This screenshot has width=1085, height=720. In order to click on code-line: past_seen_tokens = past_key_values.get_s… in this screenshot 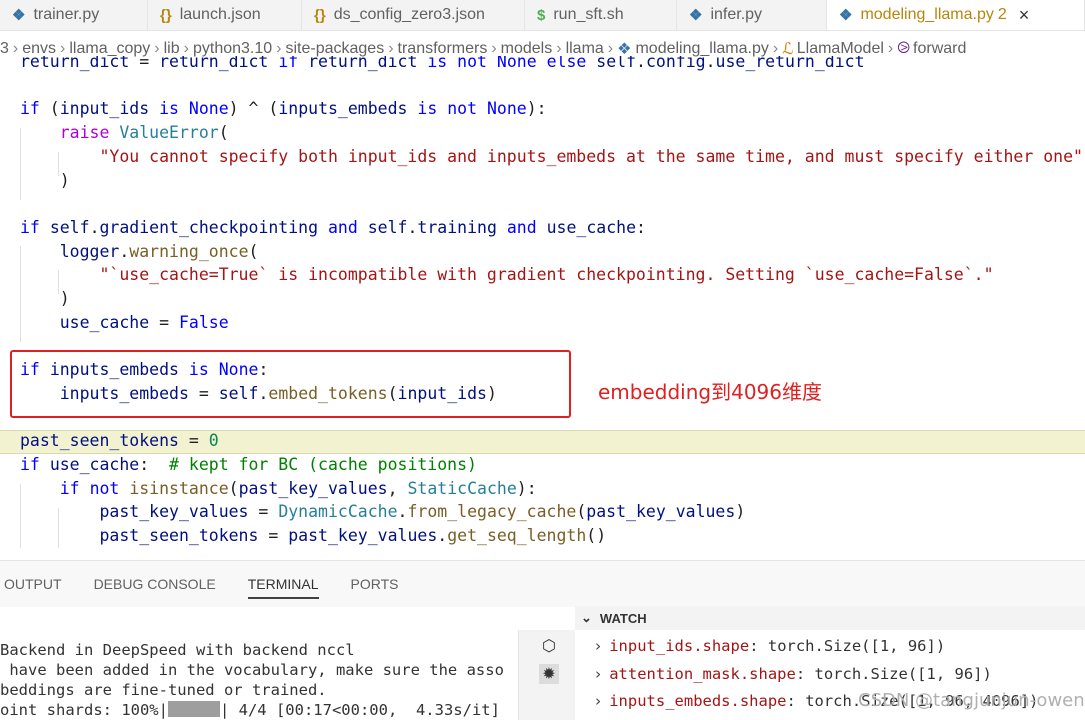, I will do `click(353, 535)`.